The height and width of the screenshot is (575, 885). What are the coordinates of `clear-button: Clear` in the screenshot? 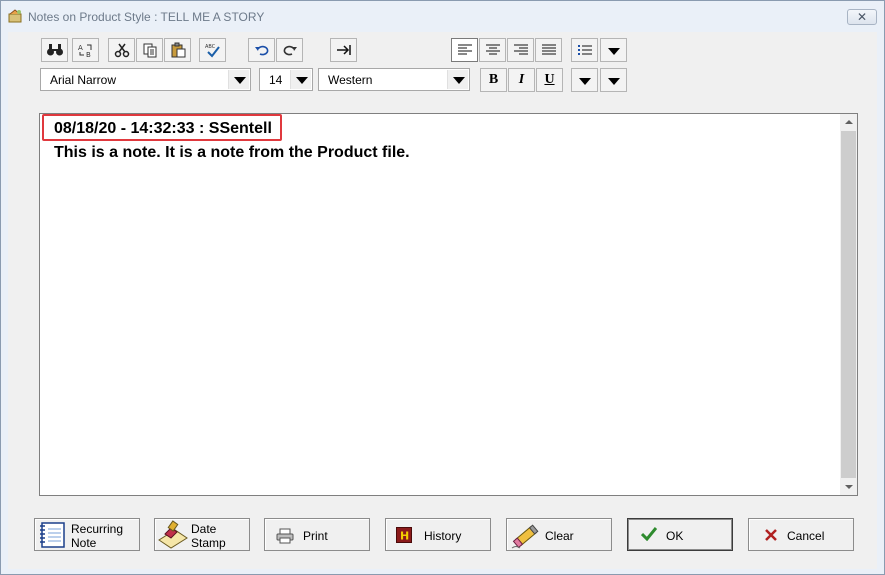 It's located at (559, 534).